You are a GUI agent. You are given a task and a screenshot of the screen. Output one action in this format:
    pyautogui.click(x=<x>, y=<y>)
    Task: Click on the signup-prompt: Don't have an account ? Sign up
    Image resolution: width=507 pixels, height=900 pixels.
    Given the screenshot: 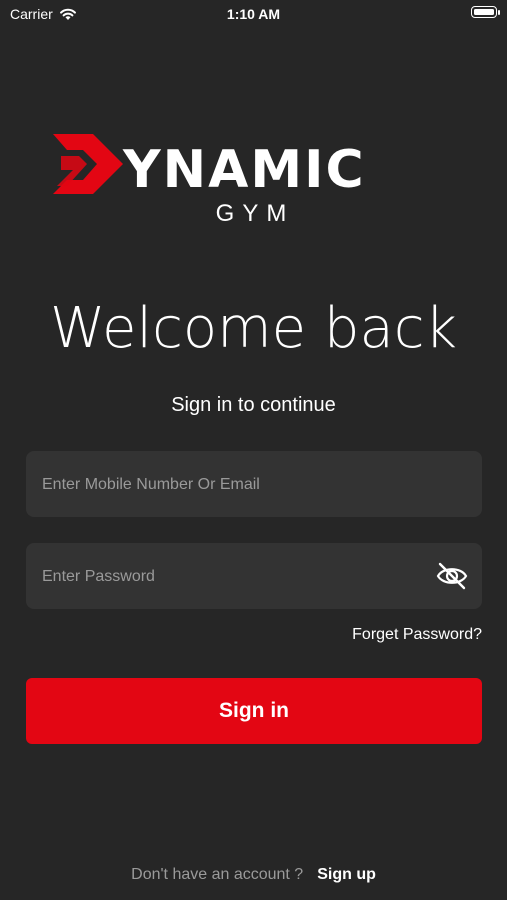 What is the action you would take?
    pyautogui.click(x=253, y=875)
    